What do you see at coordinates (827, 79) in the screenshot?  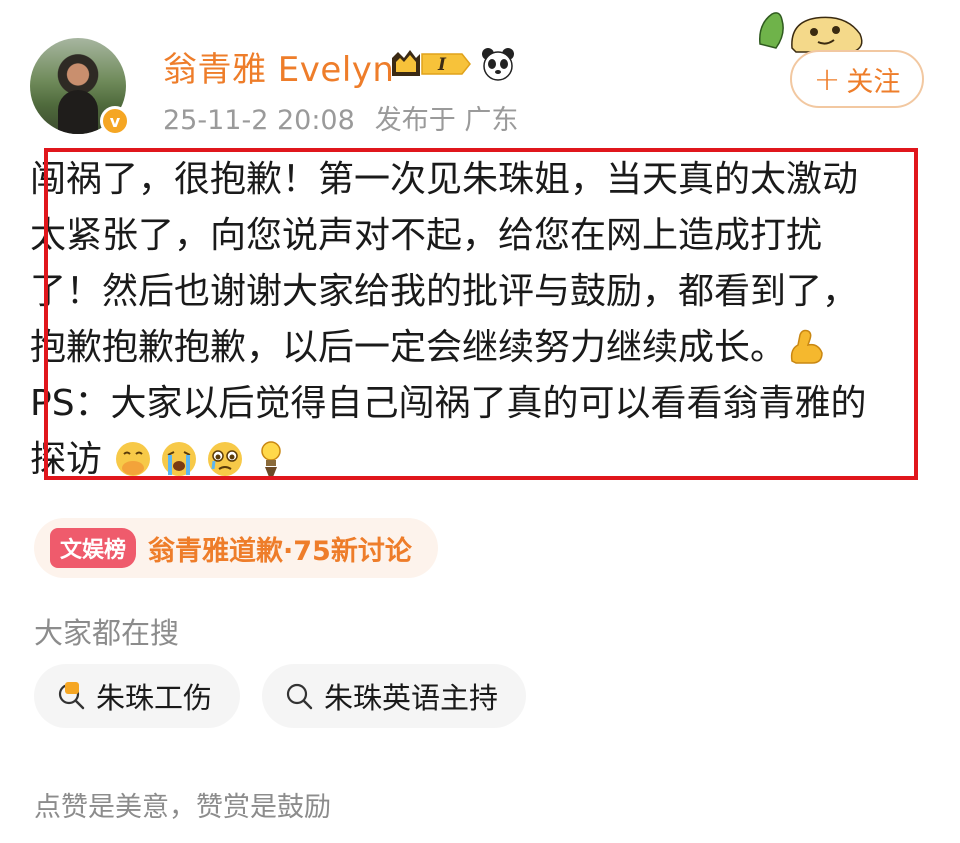 I see `plus-icon: +` at bounding box center [827, 79].